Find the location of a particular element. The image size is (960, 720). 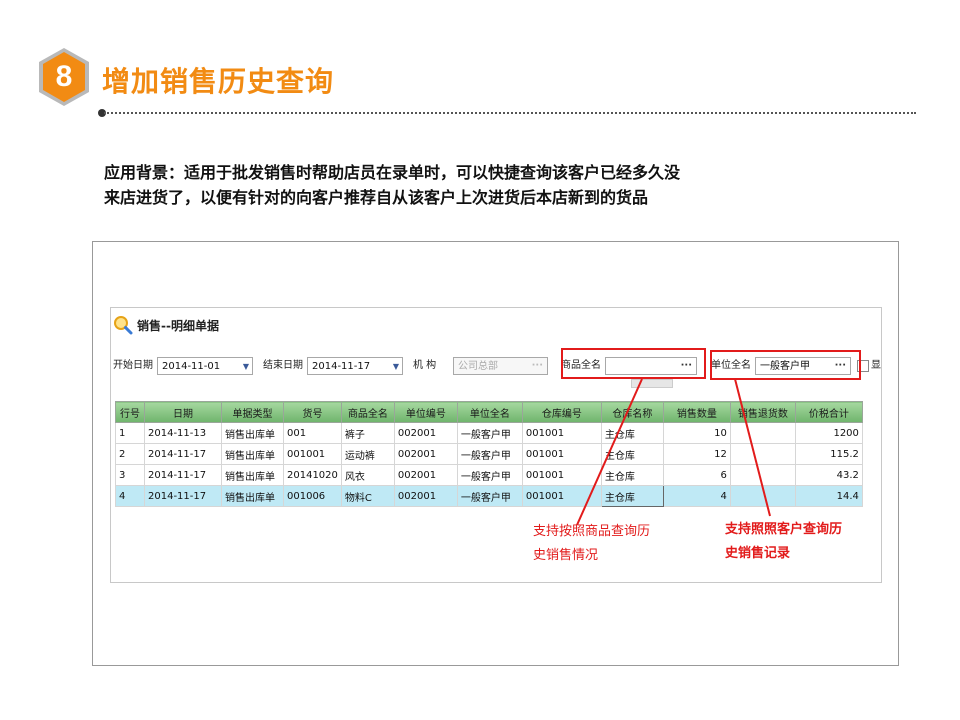

column-header: 价税合计 is located at coordinates (828, 412).